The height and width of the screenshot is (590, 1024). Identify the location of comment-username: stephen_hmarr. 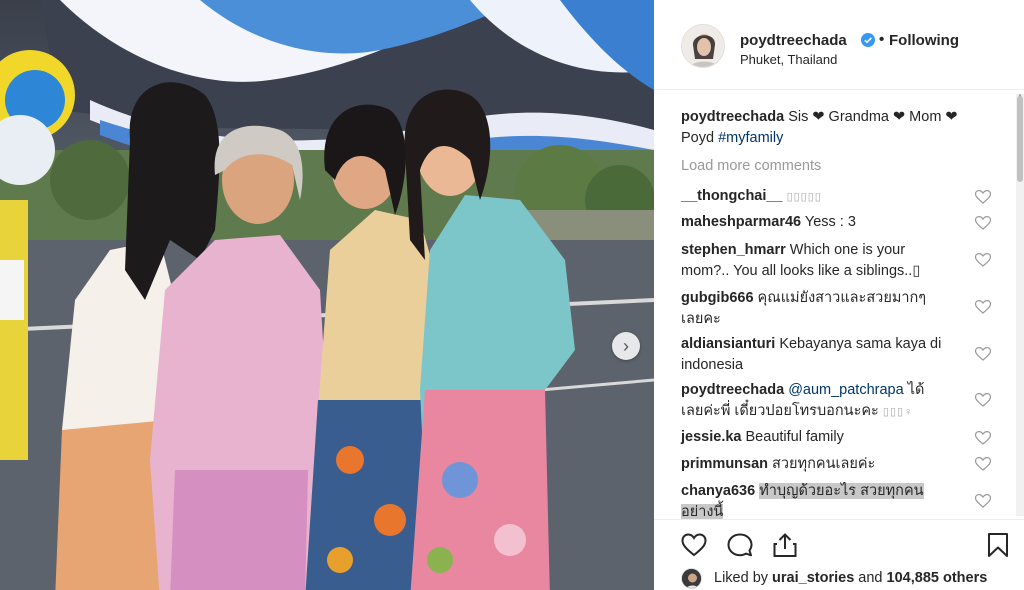
(733, 250).